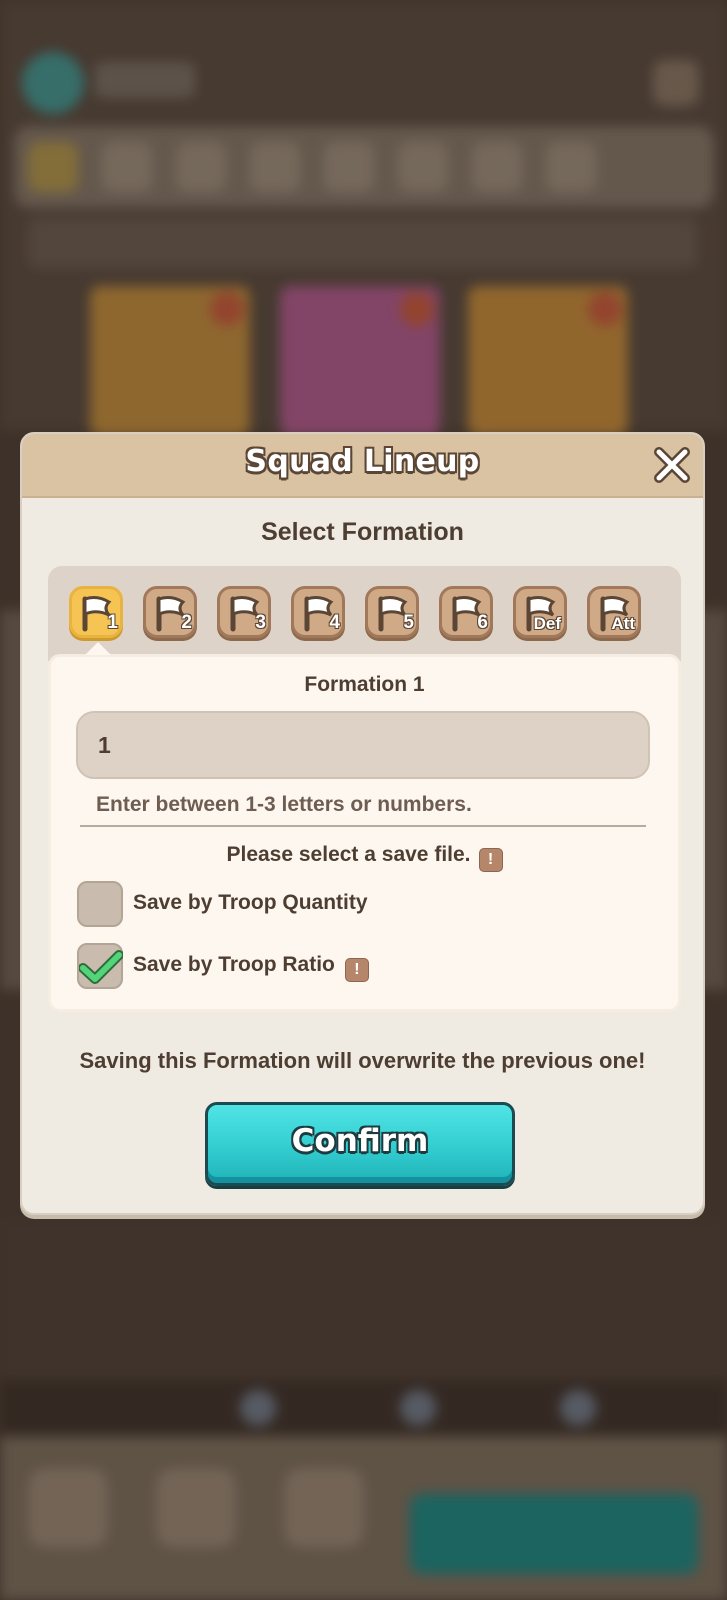 The width and height of the screenshot is (727, 1600). I want to click on tab-label: 4, so click(334, 622).